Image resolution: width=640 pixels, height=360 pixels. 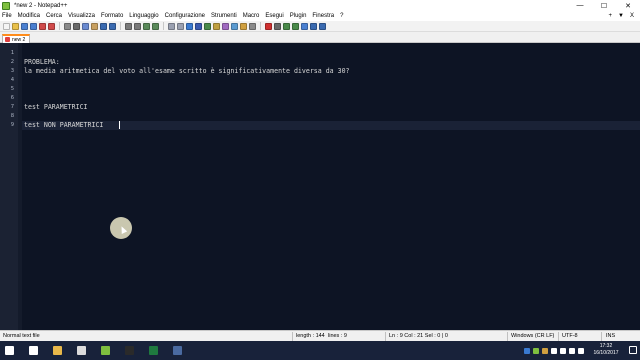 What do you see at coordinates (155, 26) in the screenshot?
I see `zoom-out-icon` at bounding box center [155, 26].